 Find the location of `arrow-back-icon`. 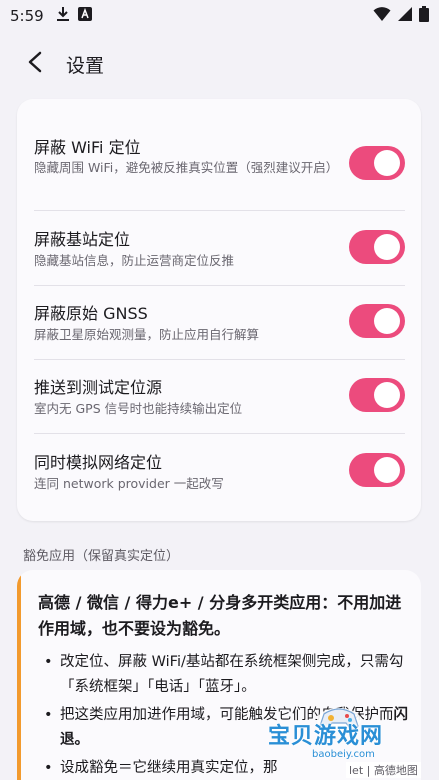

arrow-back-icon is located at coordinates (36, 64).